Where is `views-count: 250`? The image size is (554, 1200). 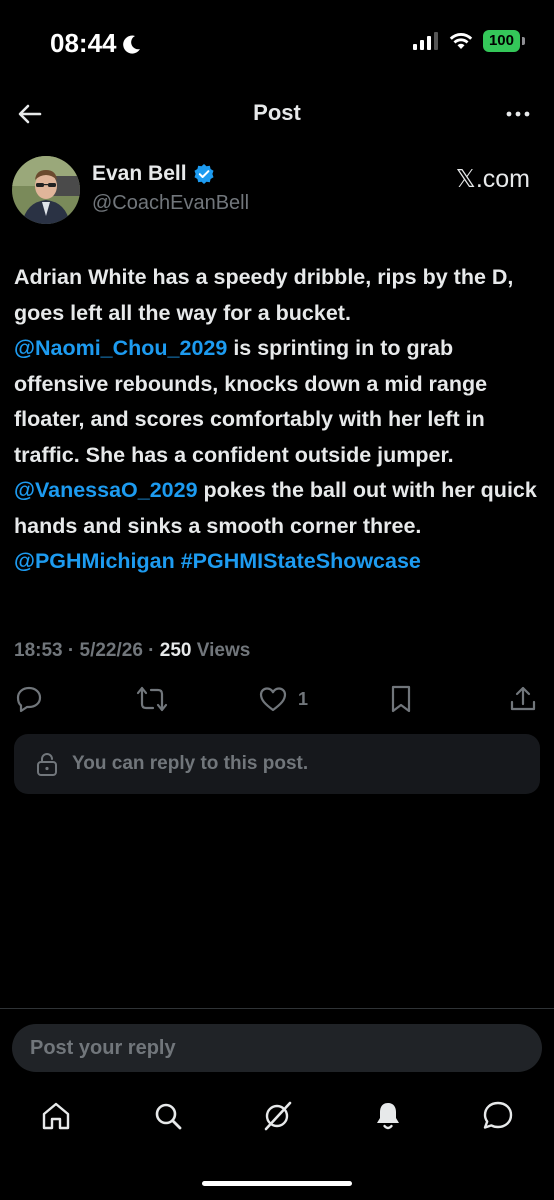
views-count: 250 is located at coordinates (175, 650).